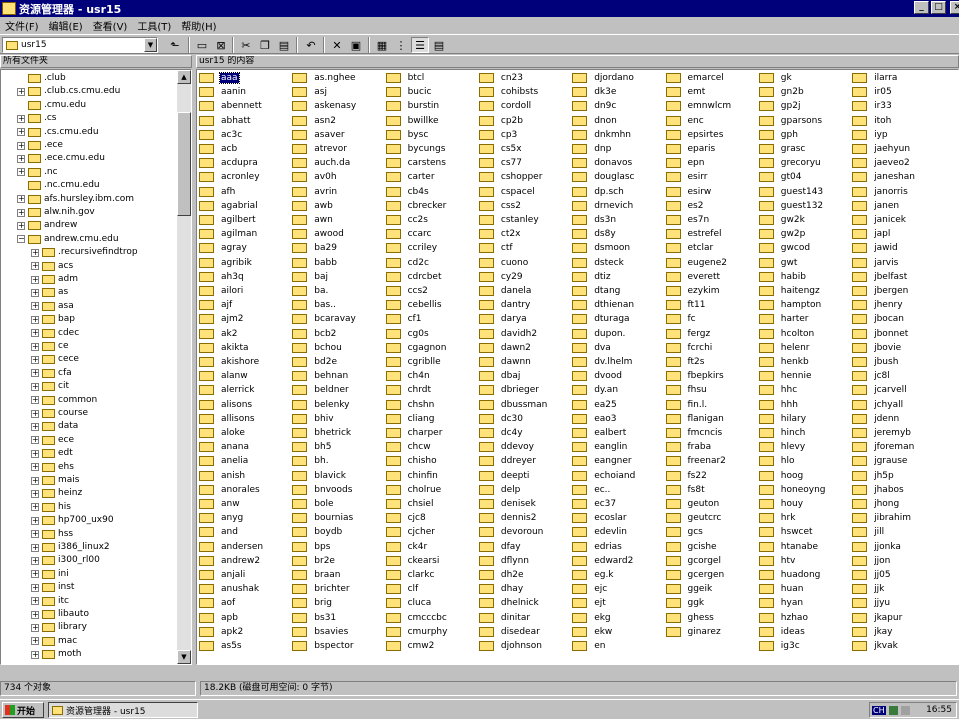 This screenshot has width=959, height=719. I want to click on list-item: cdrcbet, so click(414, 277).